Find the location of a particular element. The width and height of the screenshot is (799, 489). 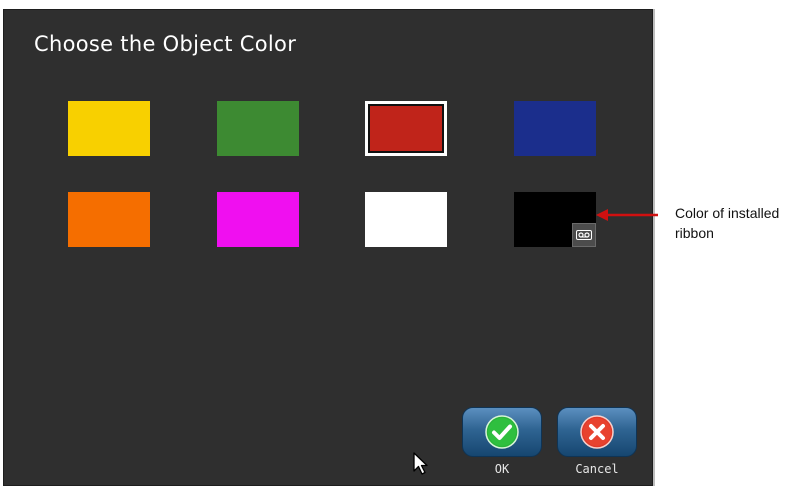

x-icon is located at coordinates (597, 432).